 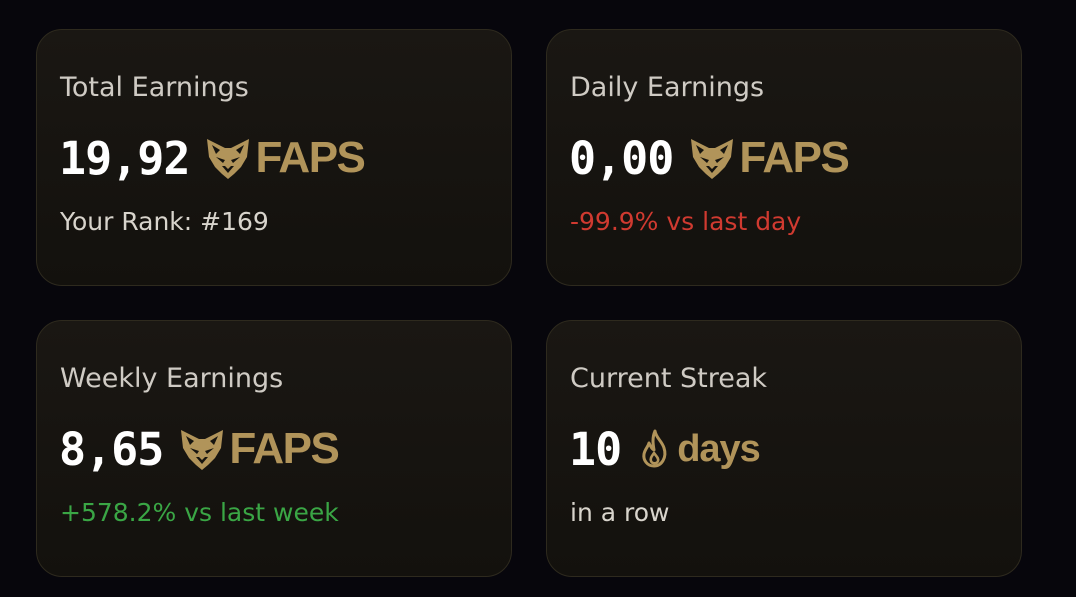 I want to click on rank-text: Your Rank: #169, so click(x=164, y=221).